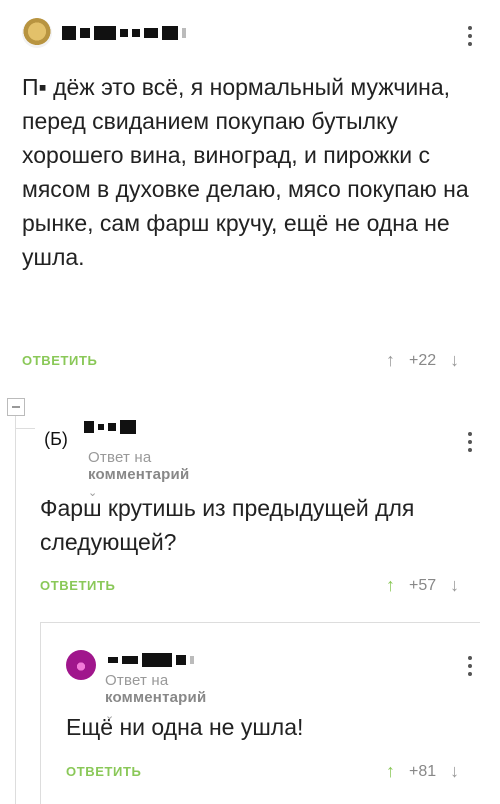  I want to click on vote-count: +81, so click(423, 771).